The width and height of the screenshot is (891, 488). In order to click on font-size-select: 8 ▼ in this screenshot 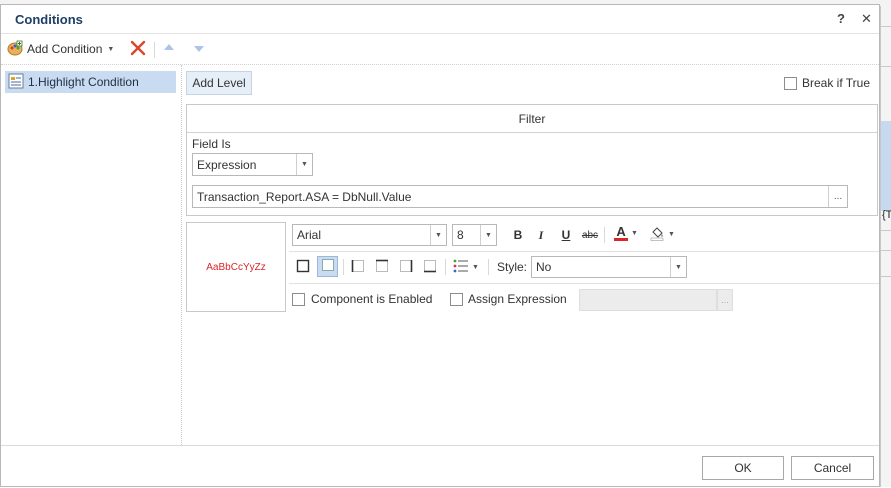, I will do `click(474, 235)`.